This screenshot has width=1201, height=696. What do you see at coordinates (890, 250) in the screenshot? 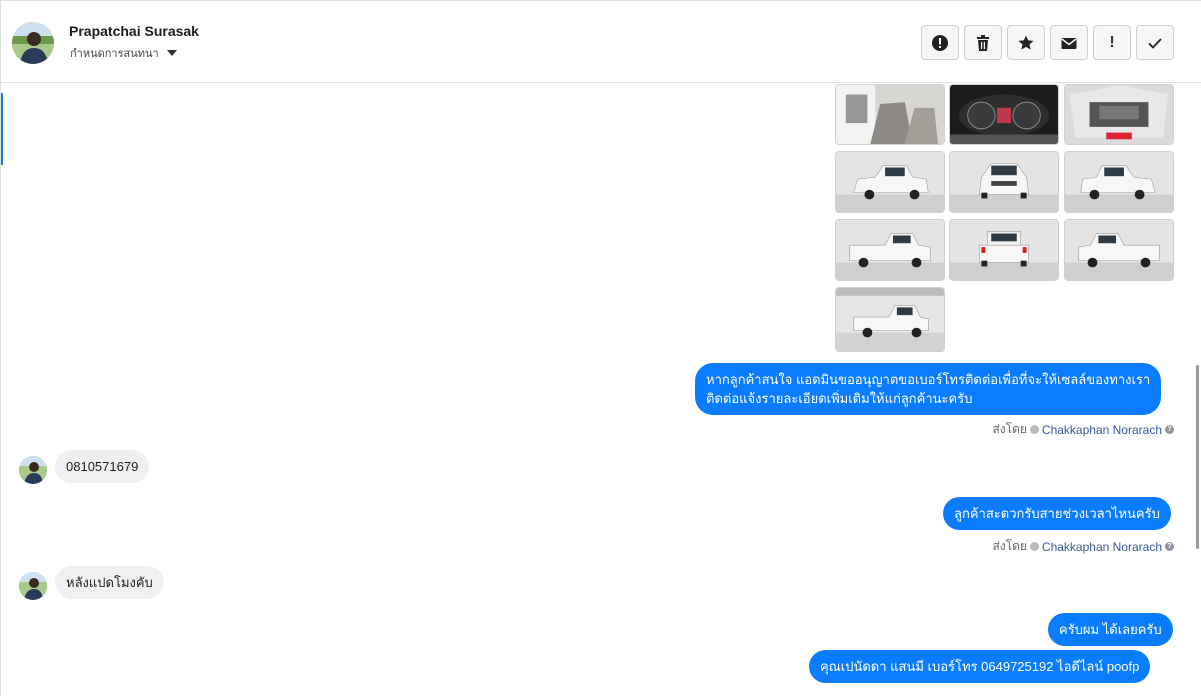
I see `photo-pickup-rear-left` at bounding box center [890, 250].